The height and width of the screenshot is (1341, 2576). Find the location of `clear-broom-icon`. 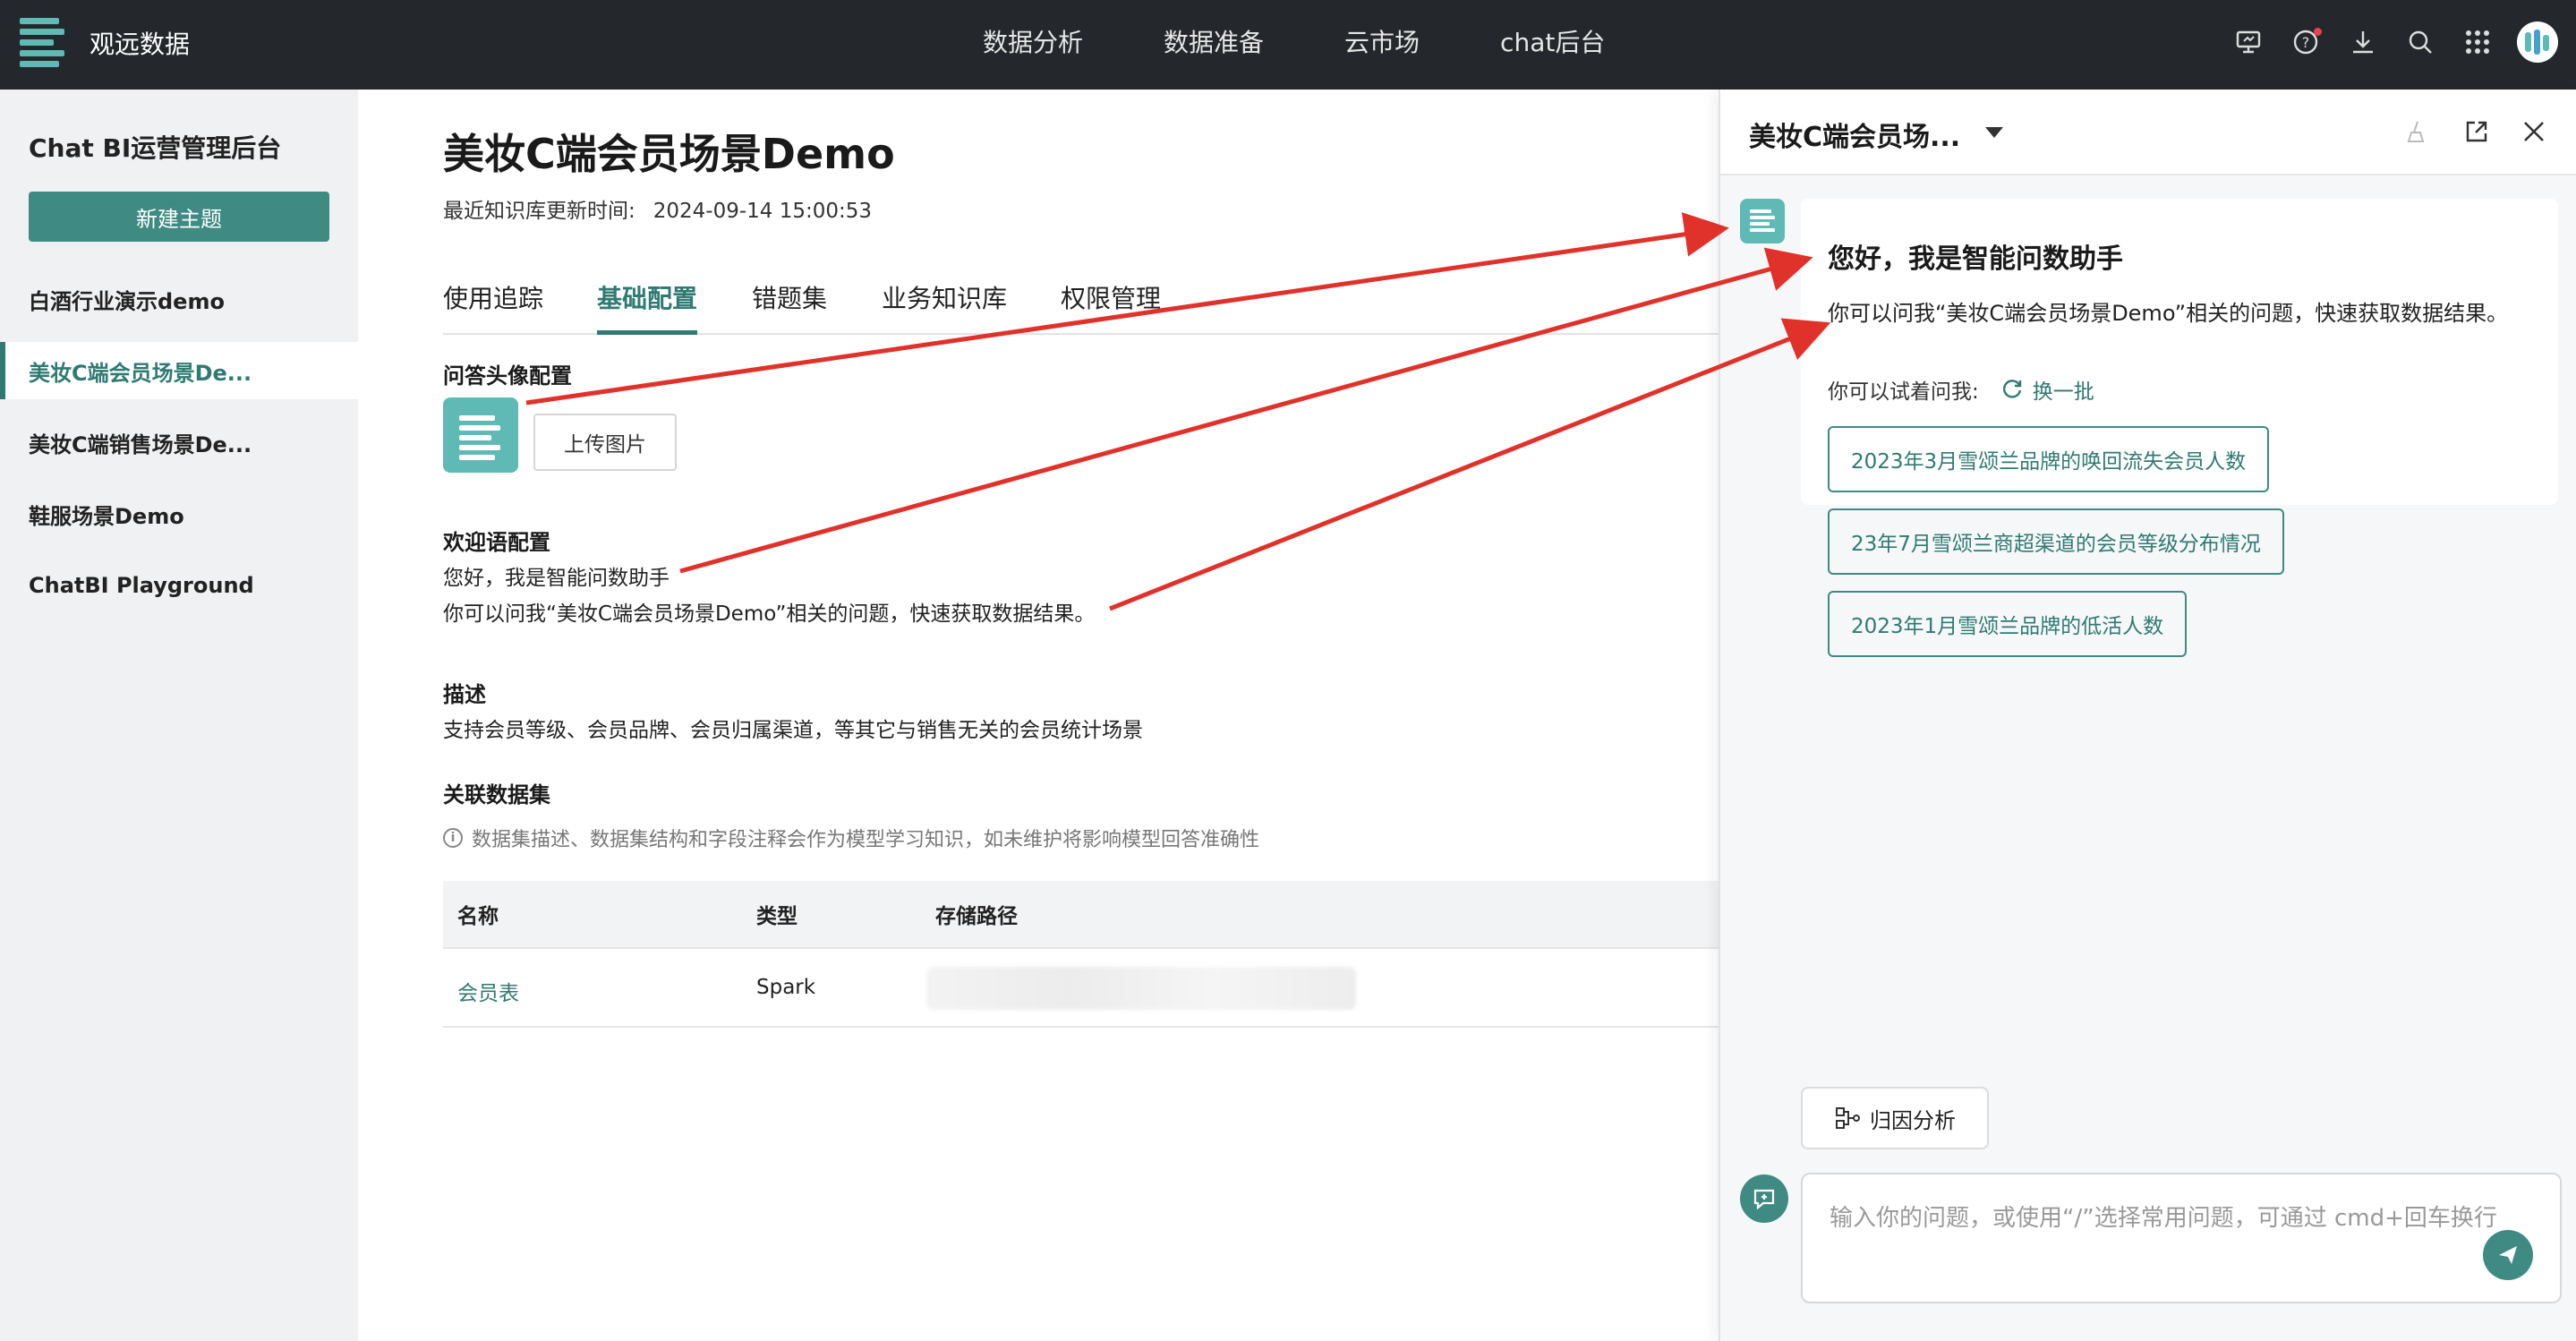

clear-broom-icon is located at coordinates (2416, 132).